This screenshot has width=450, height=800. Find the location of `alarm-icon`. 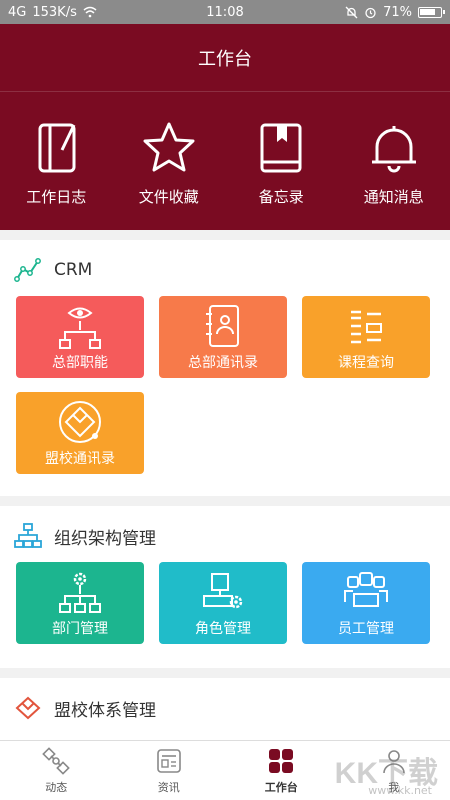

alarm-icon is located at coordinates (370, 12).